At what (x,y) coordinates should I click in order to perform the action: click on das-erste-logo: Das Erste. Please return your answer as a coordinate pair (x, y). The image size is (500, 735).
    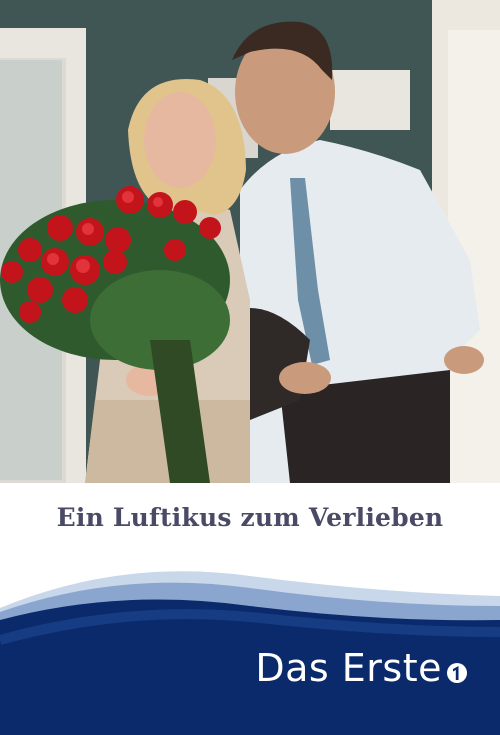
    Looking at the image, I should click on (361, 668).